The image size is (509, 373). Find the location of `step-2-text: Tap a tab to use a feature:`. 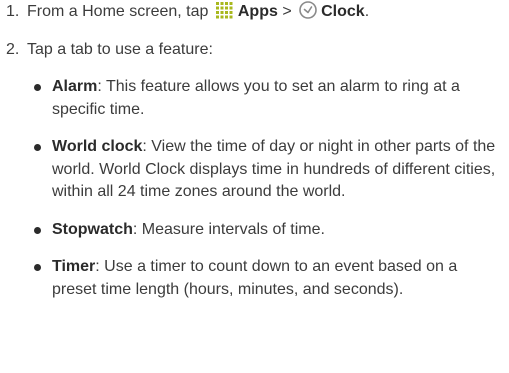

step-2-text: Tap a tab to use a feature: is located at coordinates (120, 49).